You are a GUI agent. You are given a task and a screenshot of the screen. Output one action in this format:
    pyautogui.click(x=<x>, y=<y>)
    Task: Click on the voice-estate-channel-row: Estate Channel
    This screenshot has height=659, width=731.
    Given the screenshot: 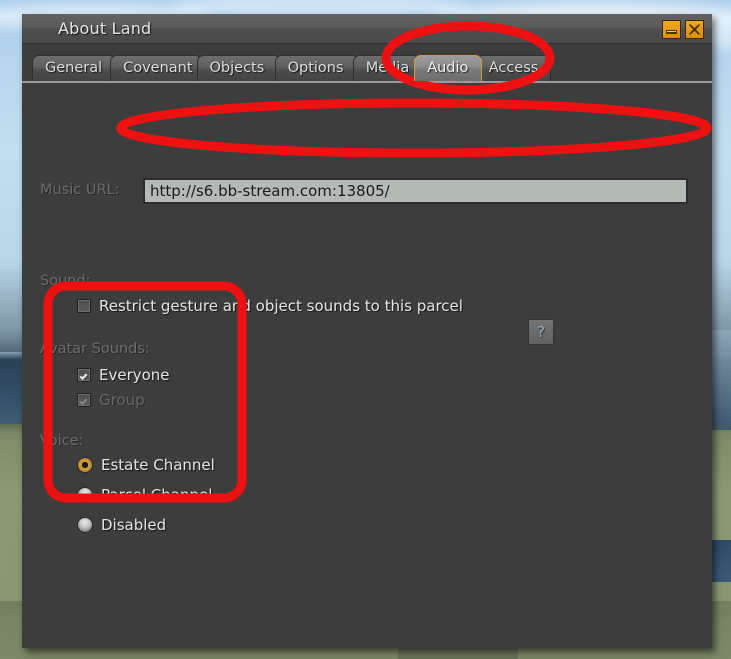 What is the action you would take?
    pyautogui.click(x=146, y=465)
    